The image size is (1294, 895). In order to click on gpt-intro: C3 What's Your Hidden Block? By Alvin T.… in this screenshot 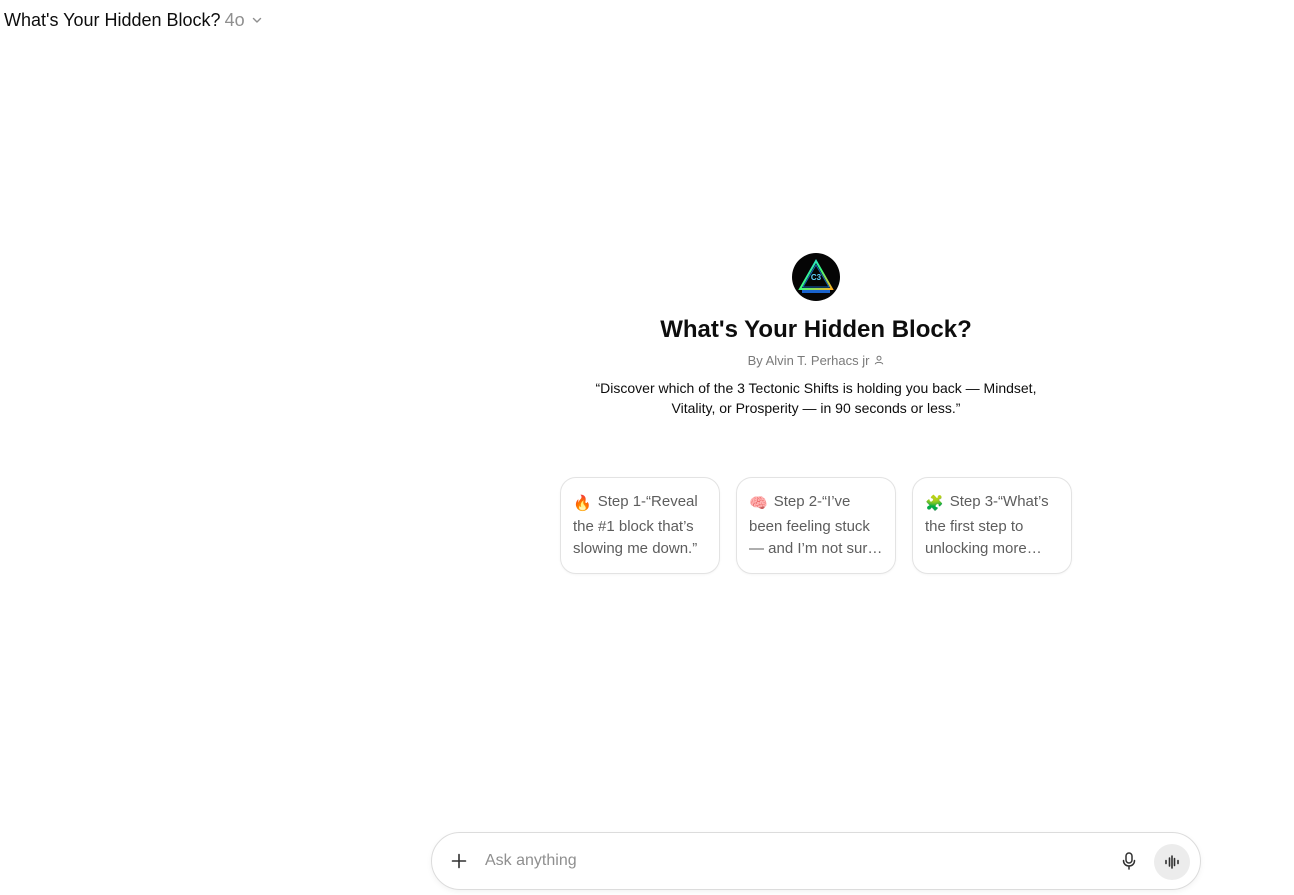, I will do `click(816, 335)`.